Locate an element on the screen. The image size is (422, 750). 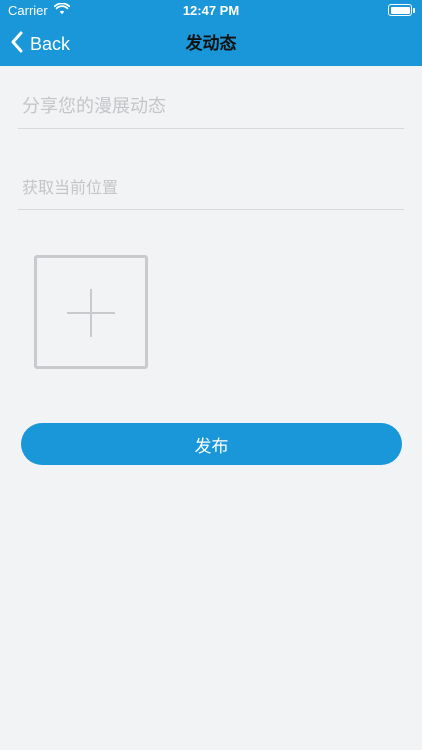
chevron-left-icon is located at coordinates (17, 44).